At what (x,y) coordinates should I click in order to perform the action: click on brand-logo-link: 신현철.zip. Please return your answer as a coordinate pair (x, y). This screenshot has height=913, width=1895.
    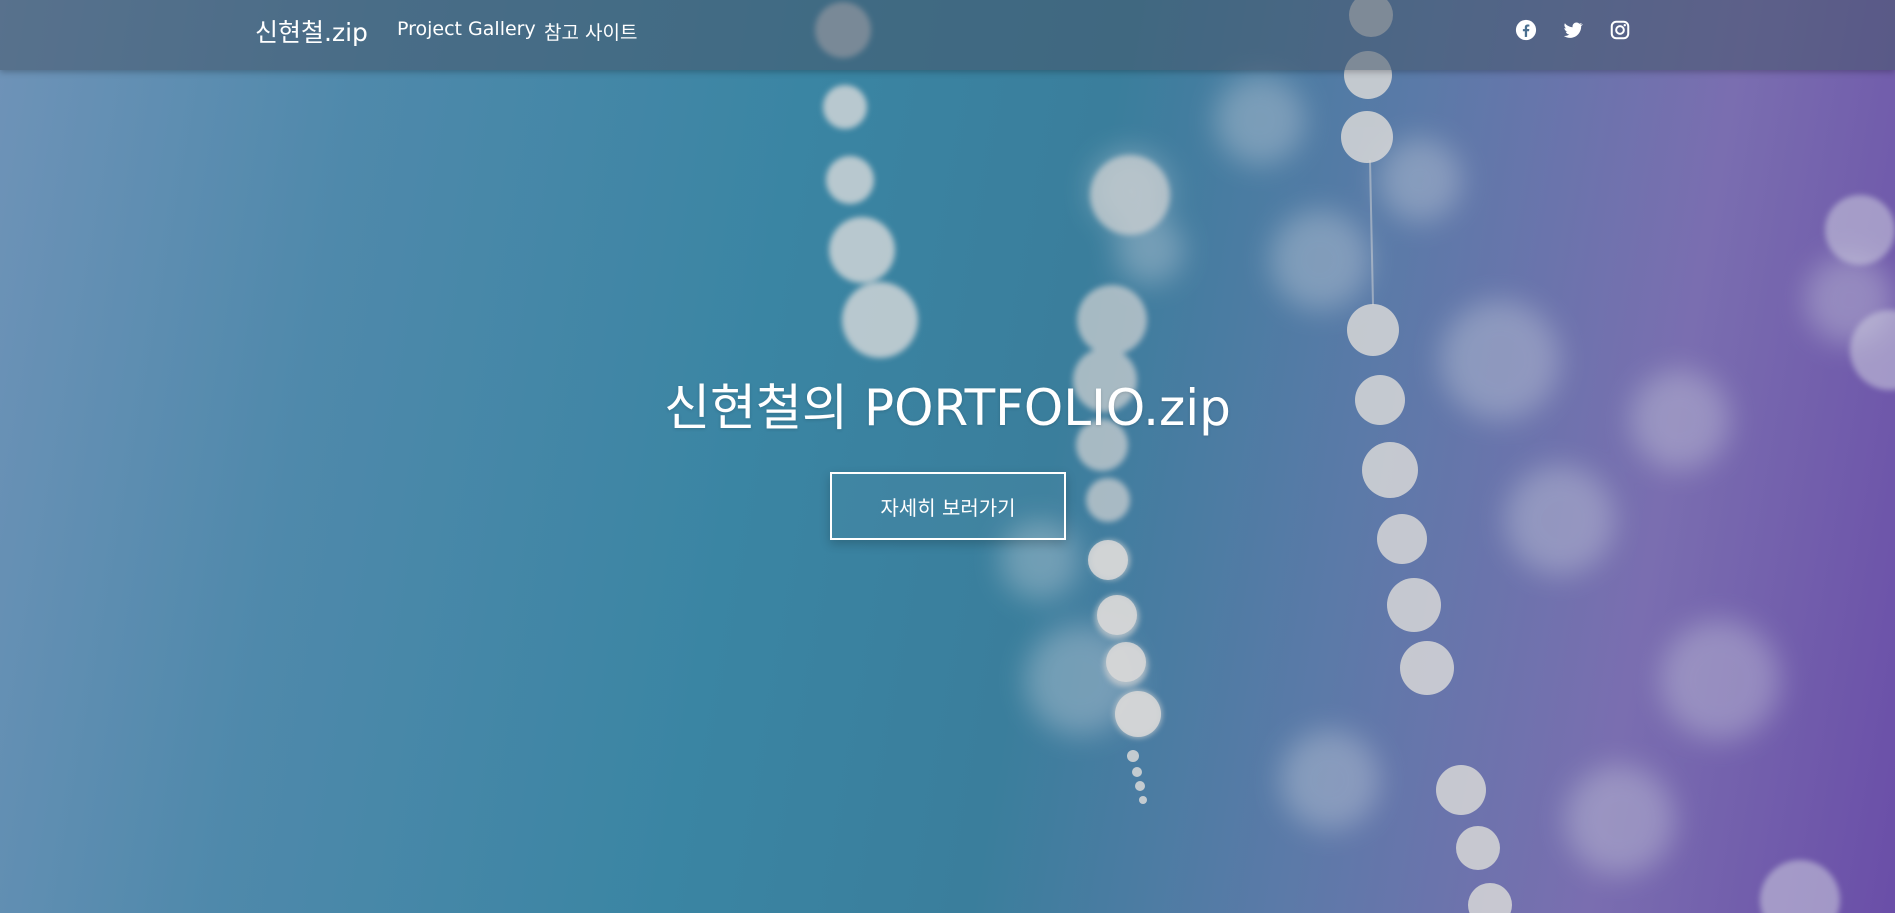
    Looking at the image, I should click on (311, 31).